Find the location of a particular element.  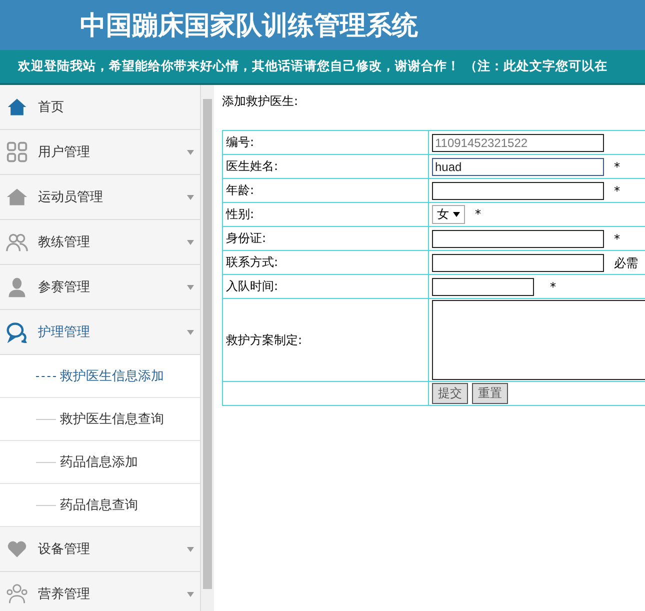

user-icon is located at coordinates (17, 287).